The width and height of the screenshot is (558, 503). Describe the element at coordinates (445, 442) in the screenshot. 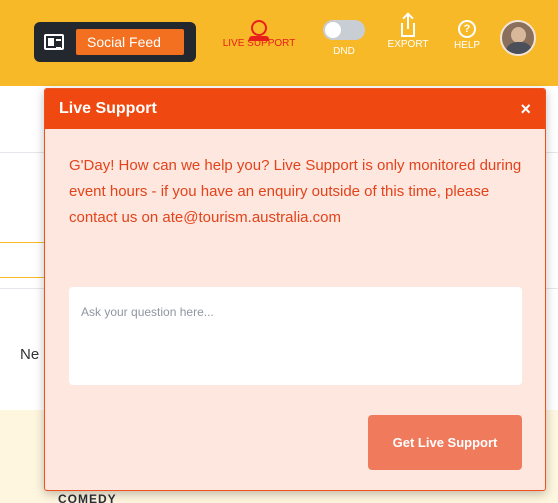

I see `get-live-support-button: Get Live Support` at that location.